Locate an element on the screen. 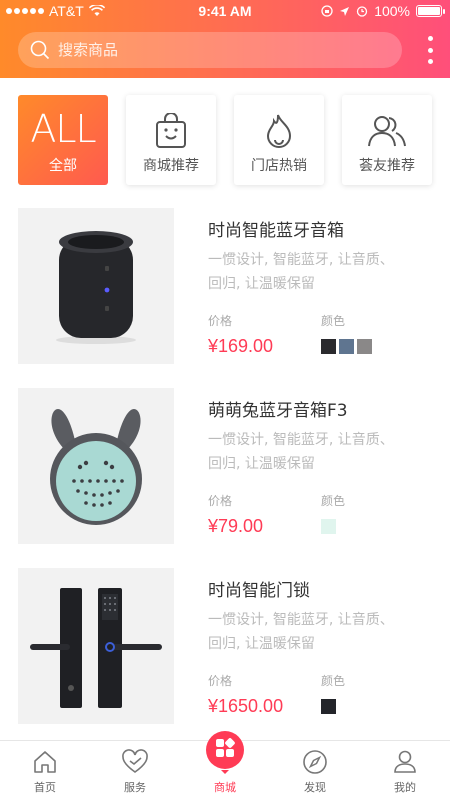 The image size is (450, 800). tab-label: 商城 is located at coordinates (225, 787).